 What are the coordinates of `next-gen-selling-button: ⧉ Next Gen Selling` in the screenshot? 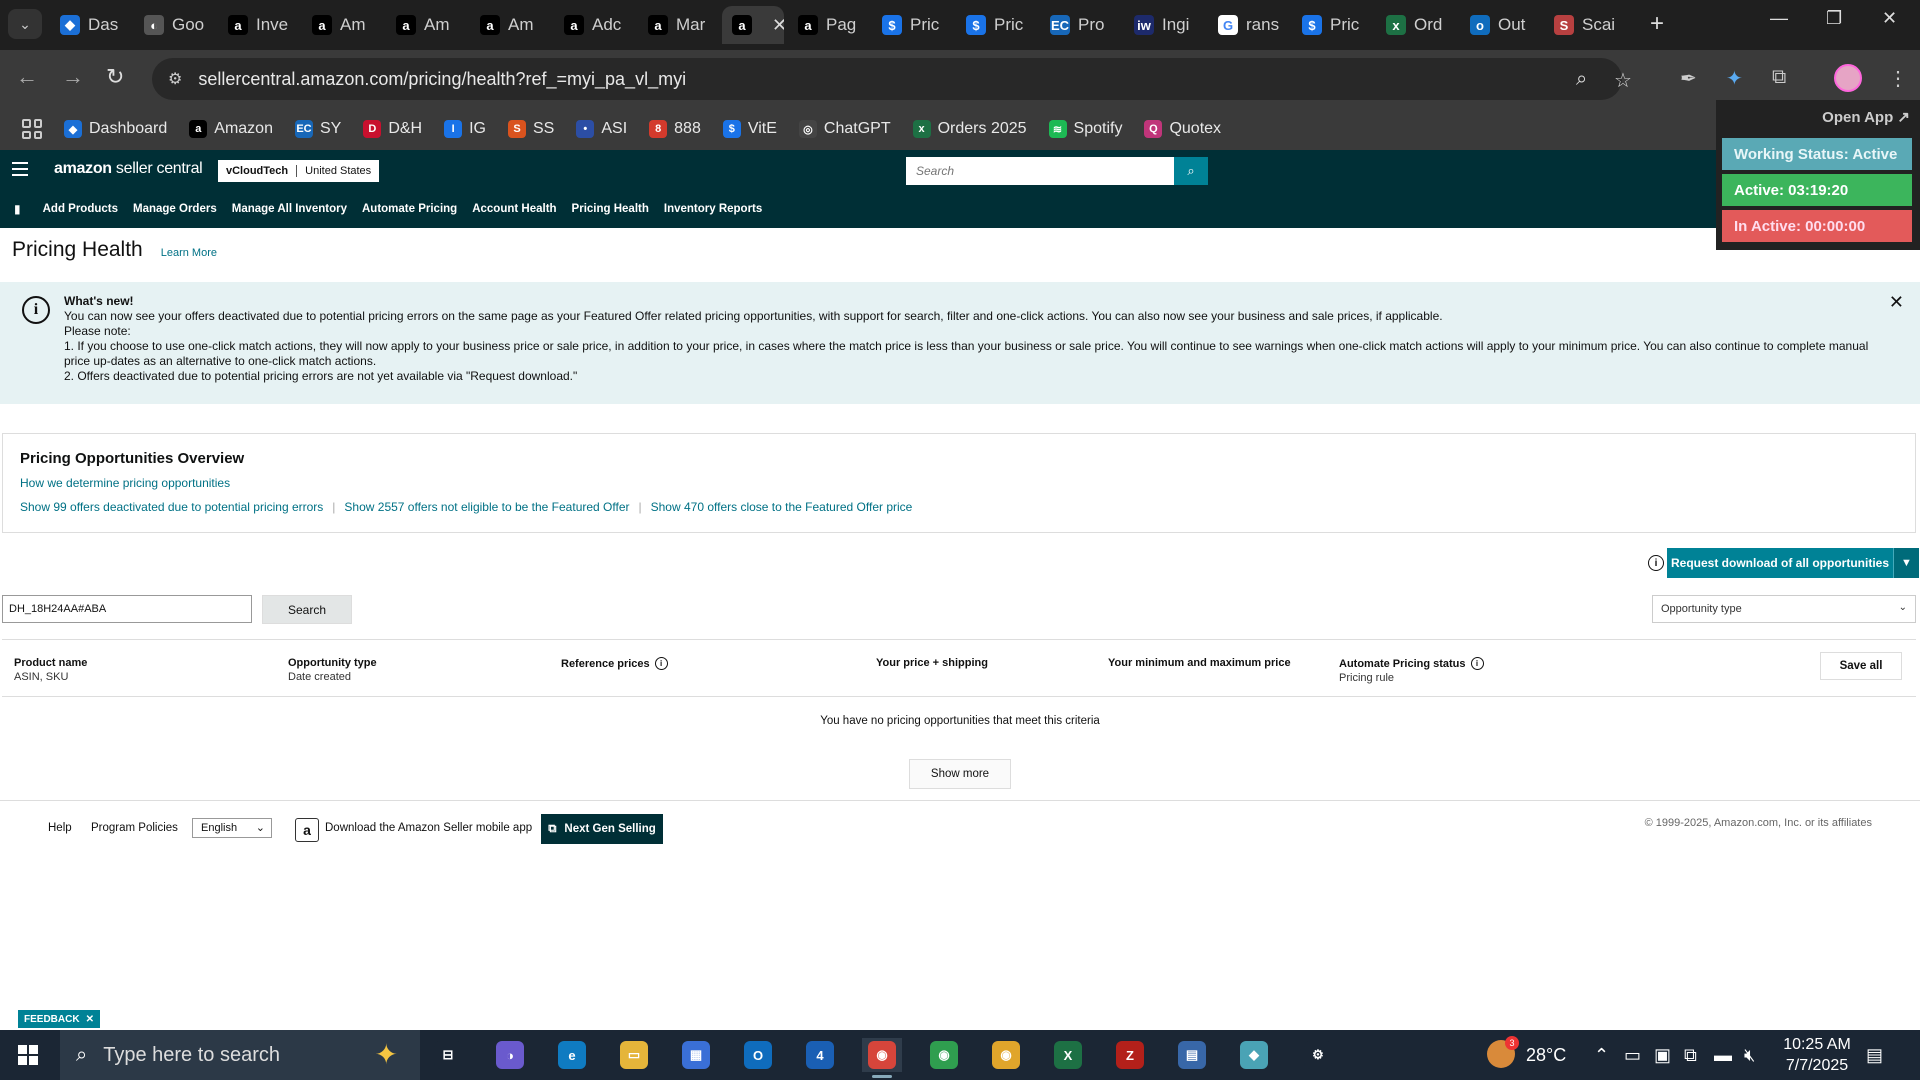 It's located at (602, 829).